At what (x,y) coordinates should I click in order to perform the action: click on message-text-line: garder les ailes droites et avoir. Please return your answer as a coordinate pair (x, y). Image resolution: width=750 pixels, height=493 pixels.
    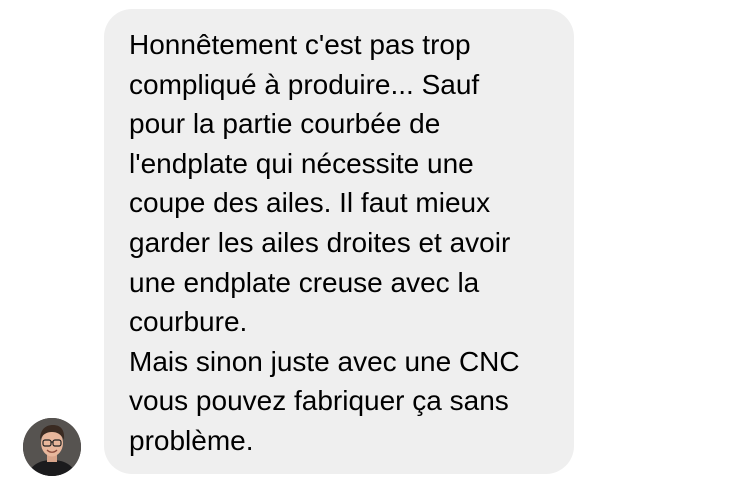
    Looking at the image, I should click on (320, 242).